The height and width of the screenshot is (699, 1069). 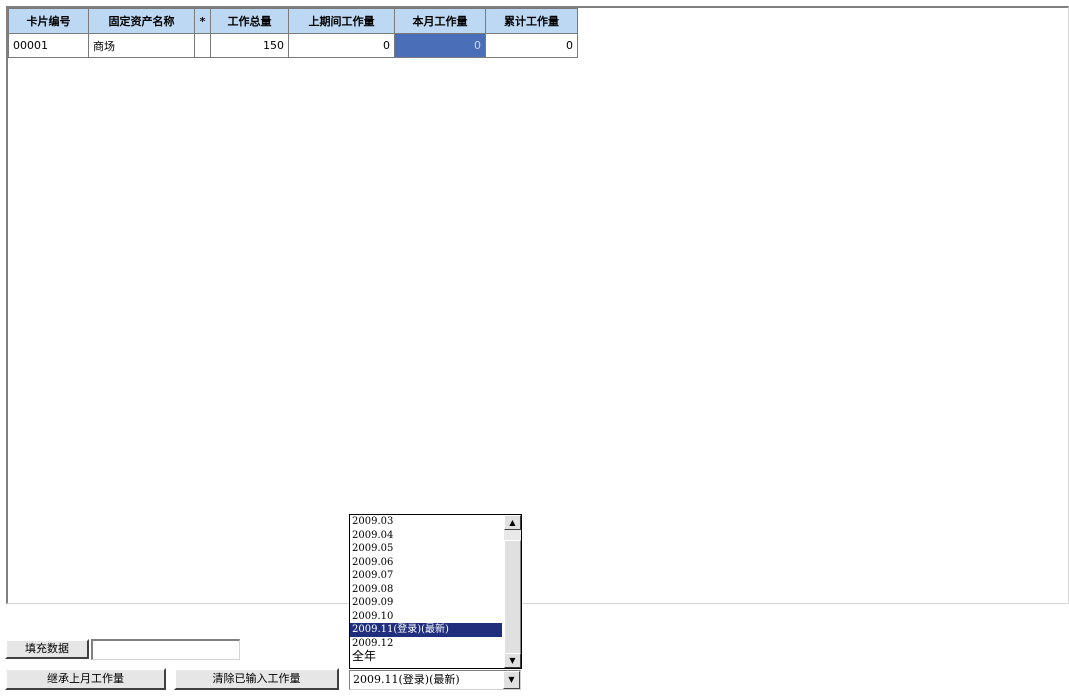 I want to click on cell-marker, so click(x=202, y=45).